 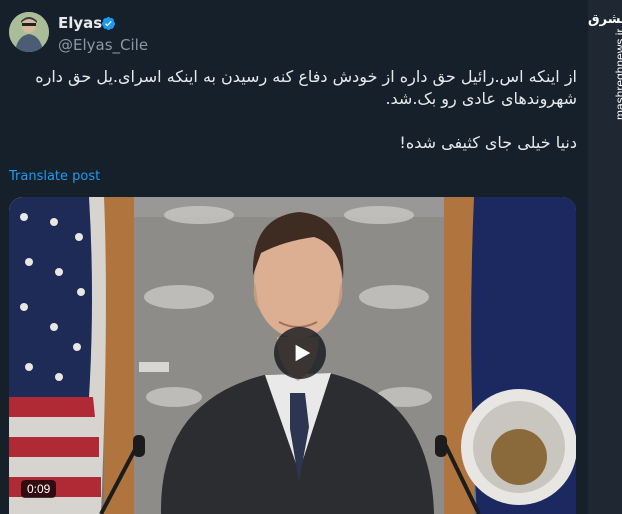 I want to click on video-duration: 0:09, so click(x=39, y=489).